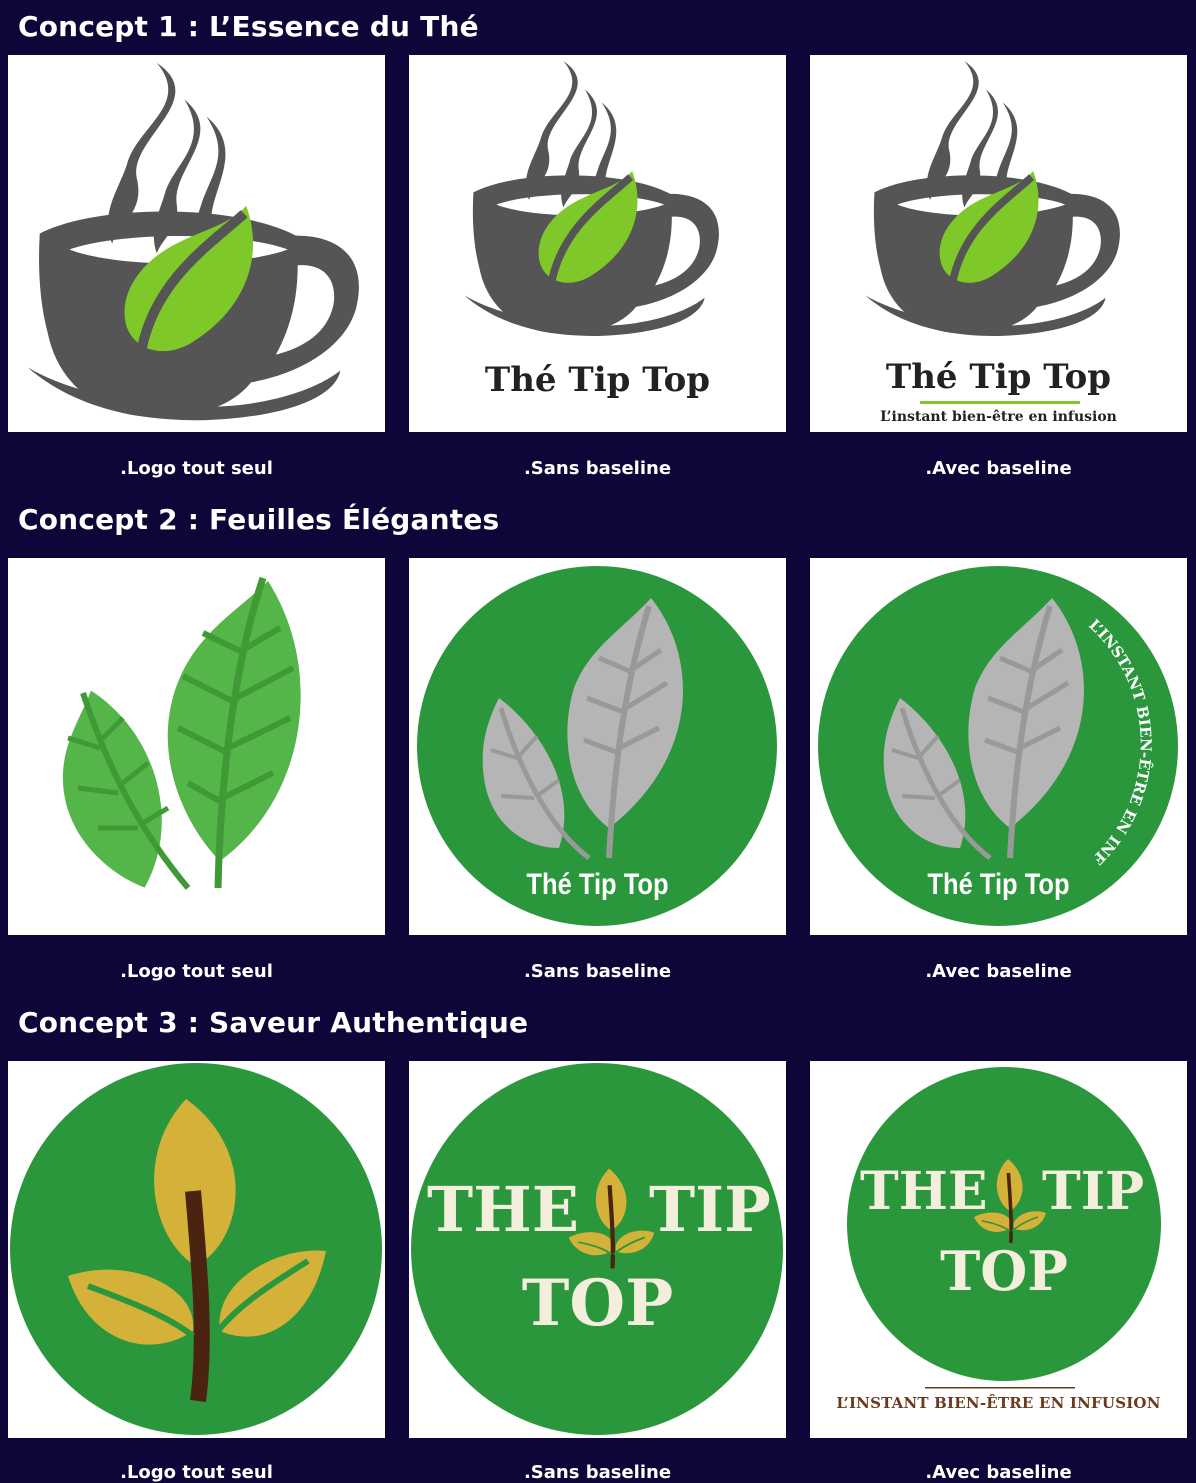 The height and width of the screenshot is (1483, 1196). Describe the element at coordinates (998, 417) in the screenshot. I see `concept-1-baseline: L’instant bien-être en infusion` at that location.